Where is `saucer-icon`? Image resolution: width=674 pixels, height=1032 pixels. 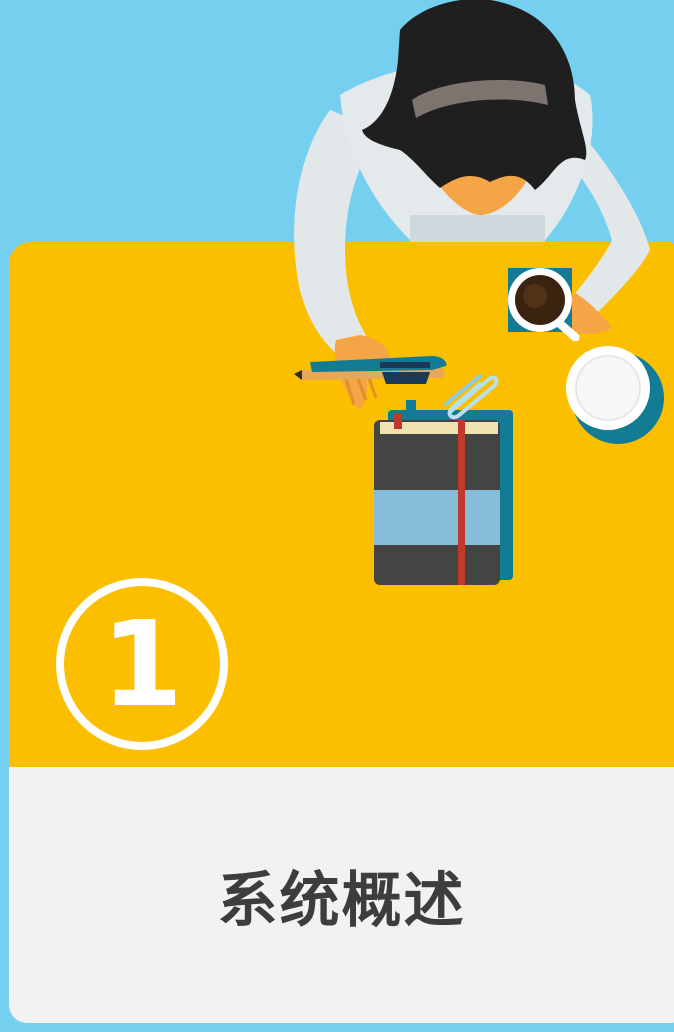 saucer-icon is located at coordinates (615, 395).